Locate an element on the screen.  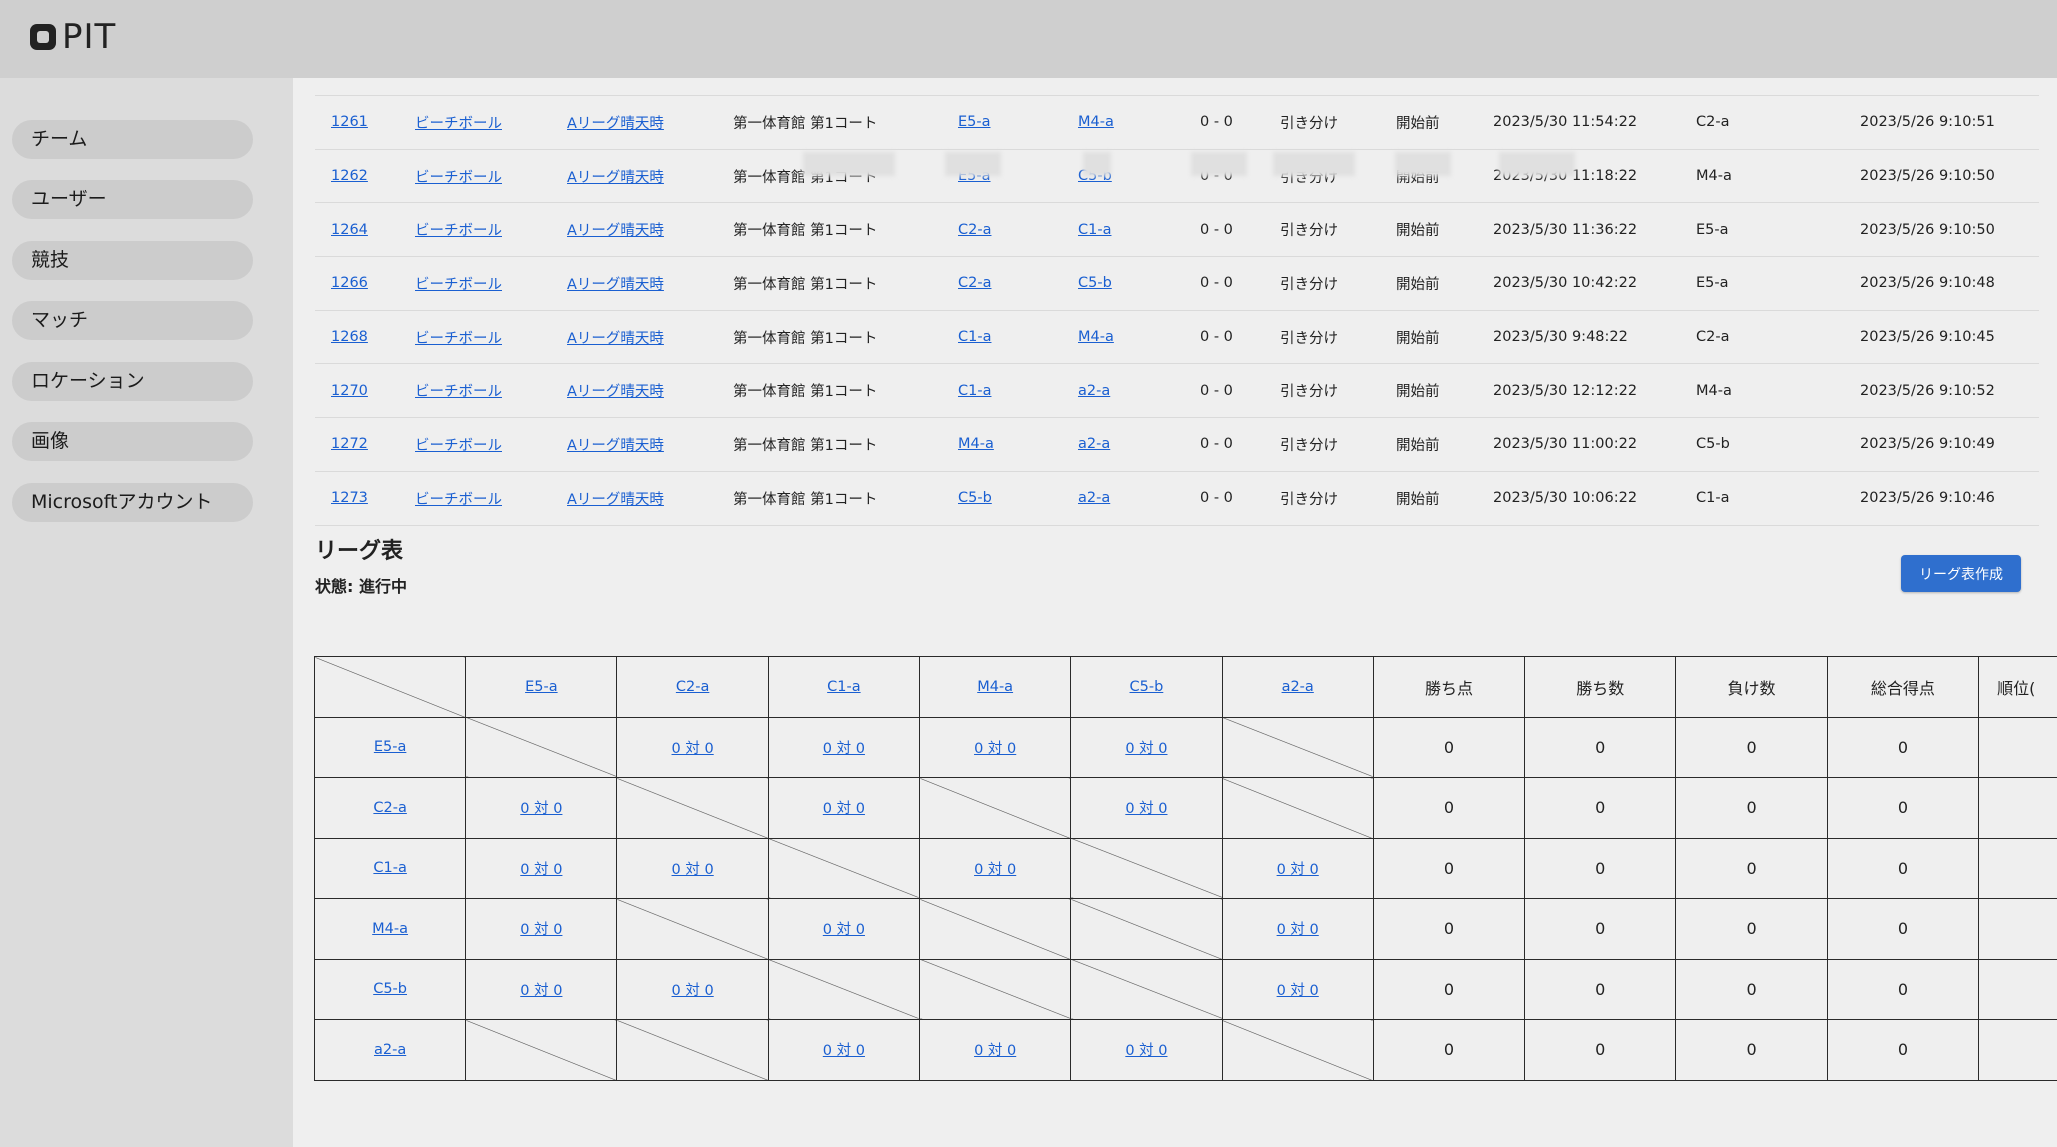
match-id-link: 1268 is located at coordinates (349, 337).